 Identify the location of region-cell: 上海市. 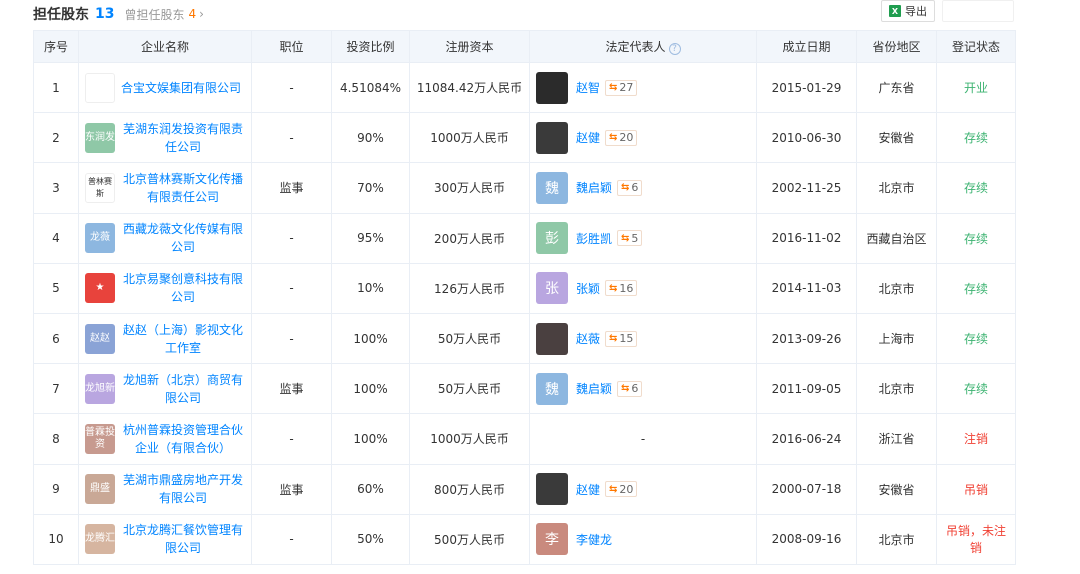
(896, 338).